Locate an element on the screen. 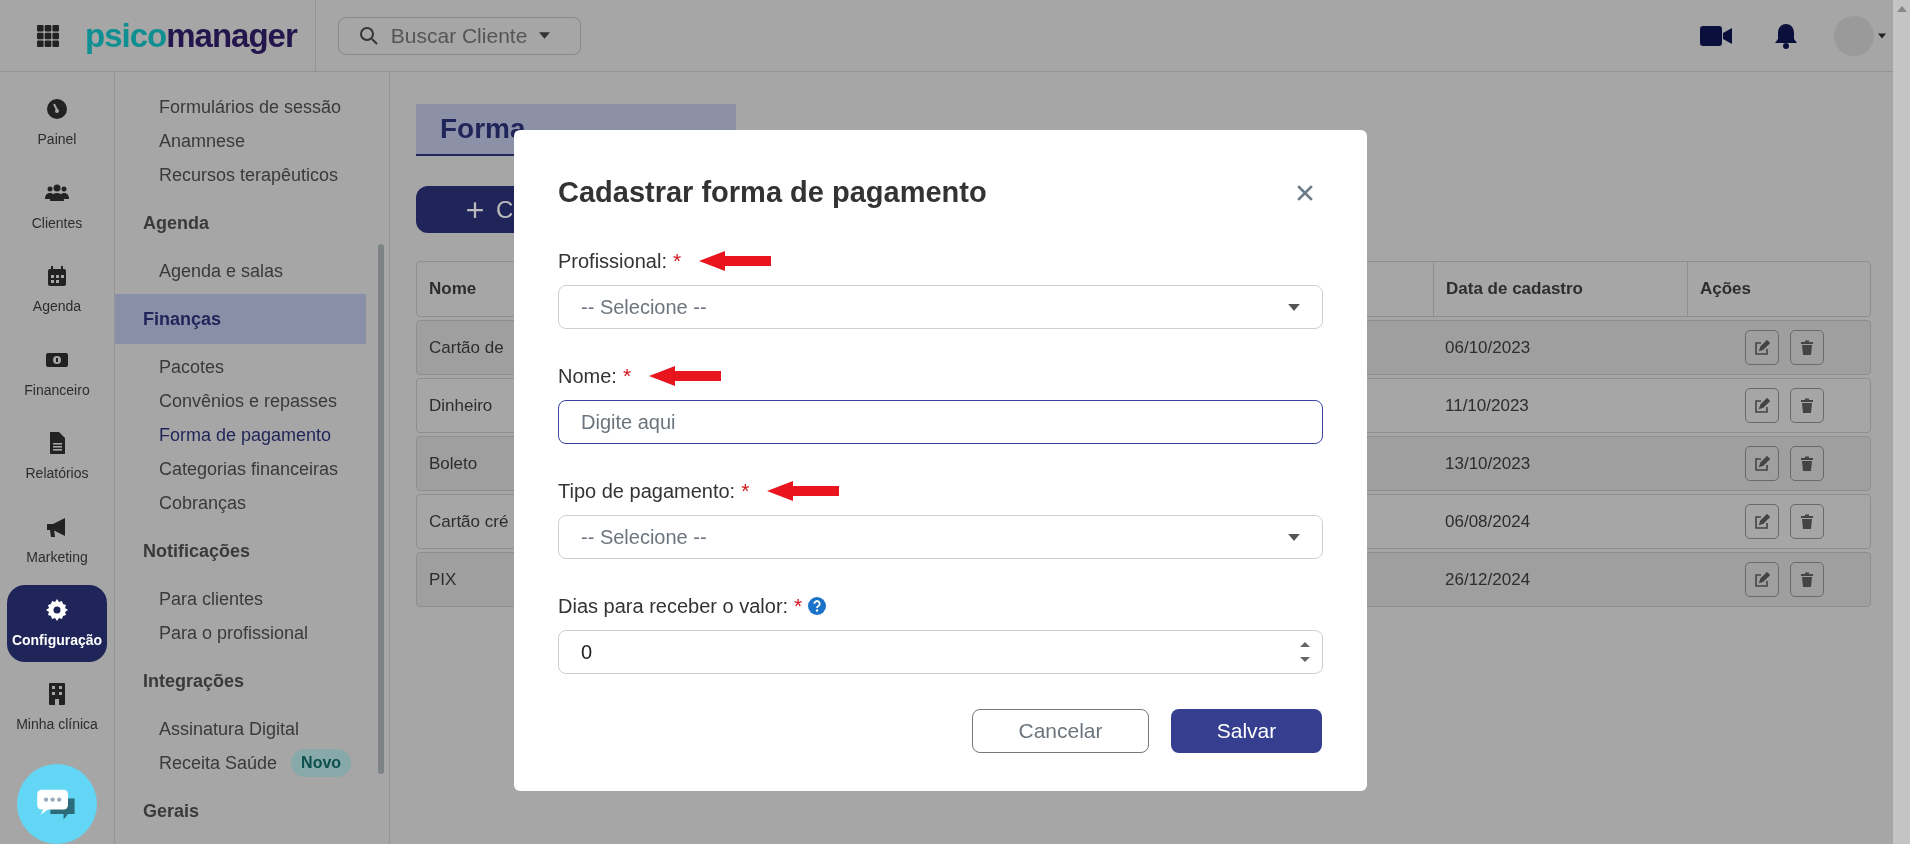 The width and height of the screenshot is (1910, 844). table-cell: 06/08/2024 is located at coordinates (1488, 521).